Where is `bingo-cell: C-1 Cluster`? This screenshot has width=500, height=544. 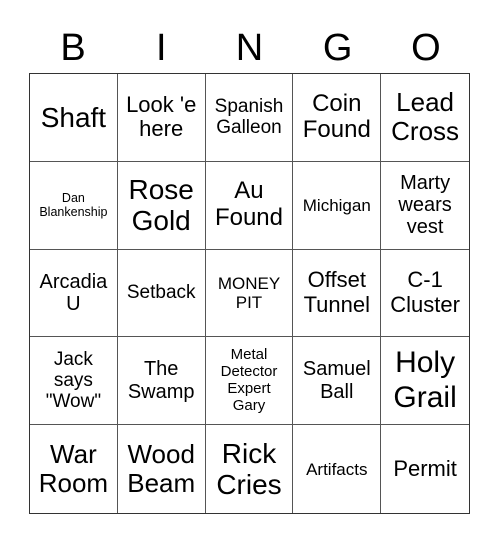
bingo-cell: C-1 Cluster is located at coordinates (425, 294).